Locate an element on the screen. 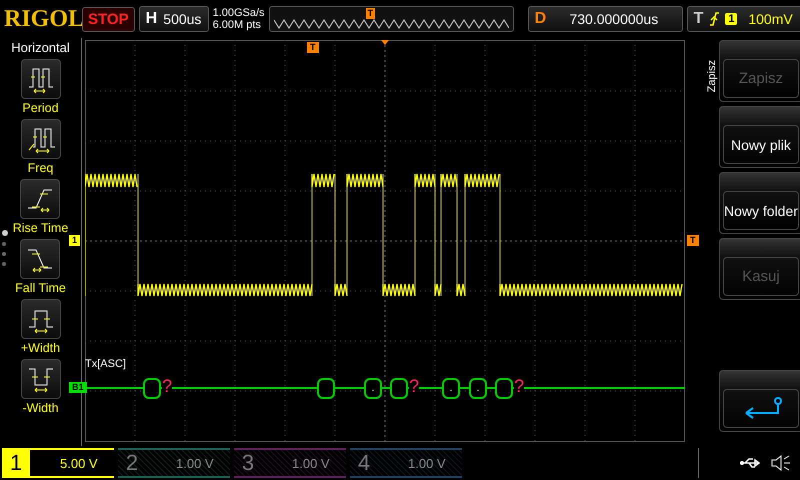 The height and width of the screenshot is (480, 800). bus-marker: B1 is located at coordinates (78, 387).